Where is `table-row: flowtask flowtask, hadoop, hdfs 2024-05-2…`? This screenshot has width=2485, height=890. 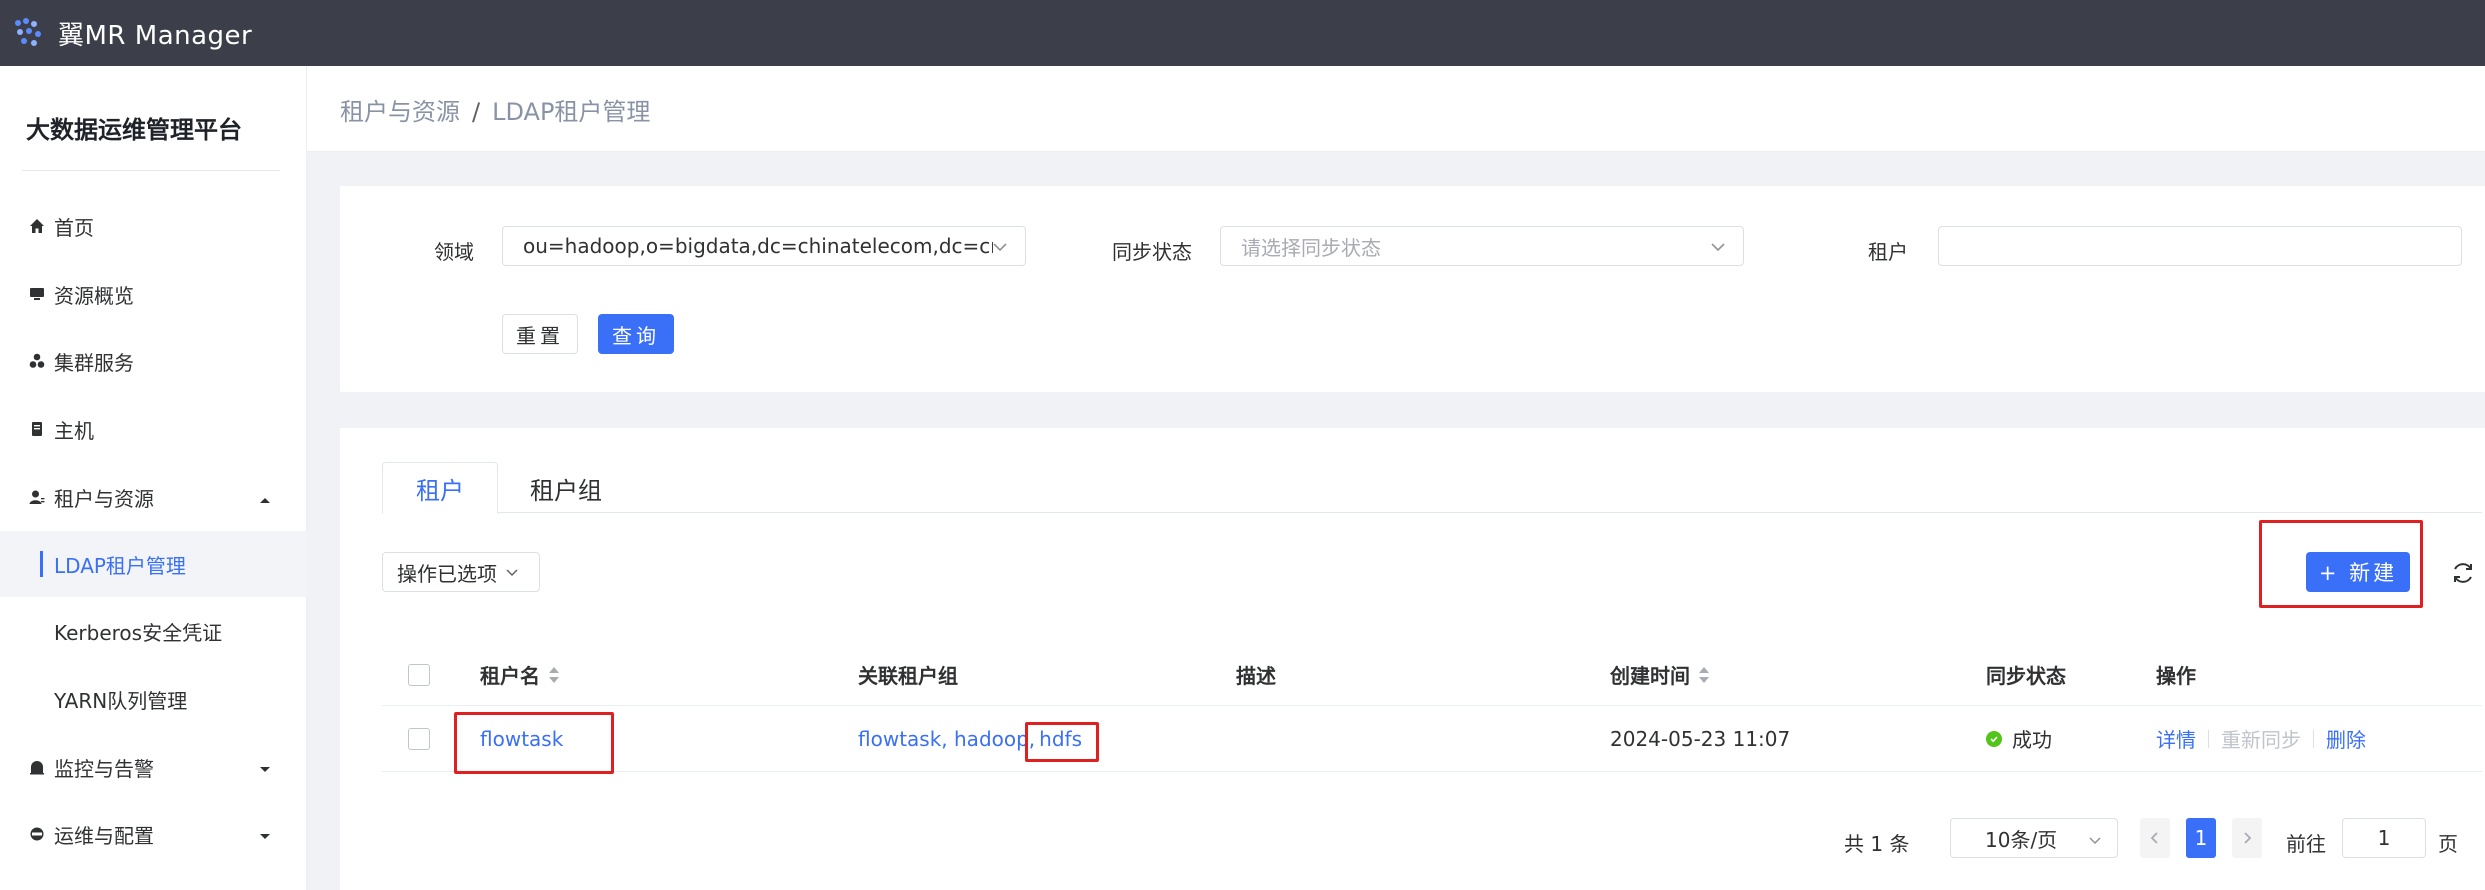
table-row: flowtask flowtask, hadoop, hdfs 2024-05-2… is located at coordinates (1432, 739).